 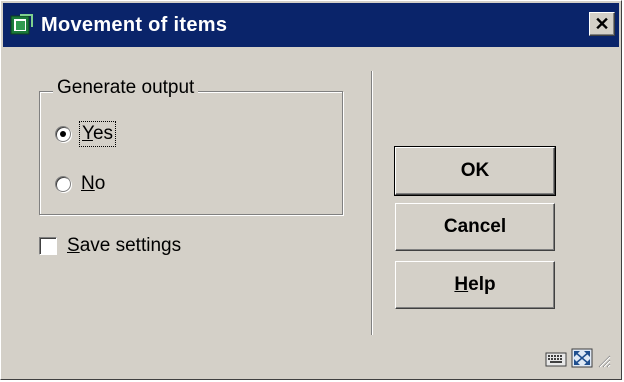 What do you see at coordinates (80, 184) in the screenshot?
I see `radio-no: No` at bounding box center [80, 184].